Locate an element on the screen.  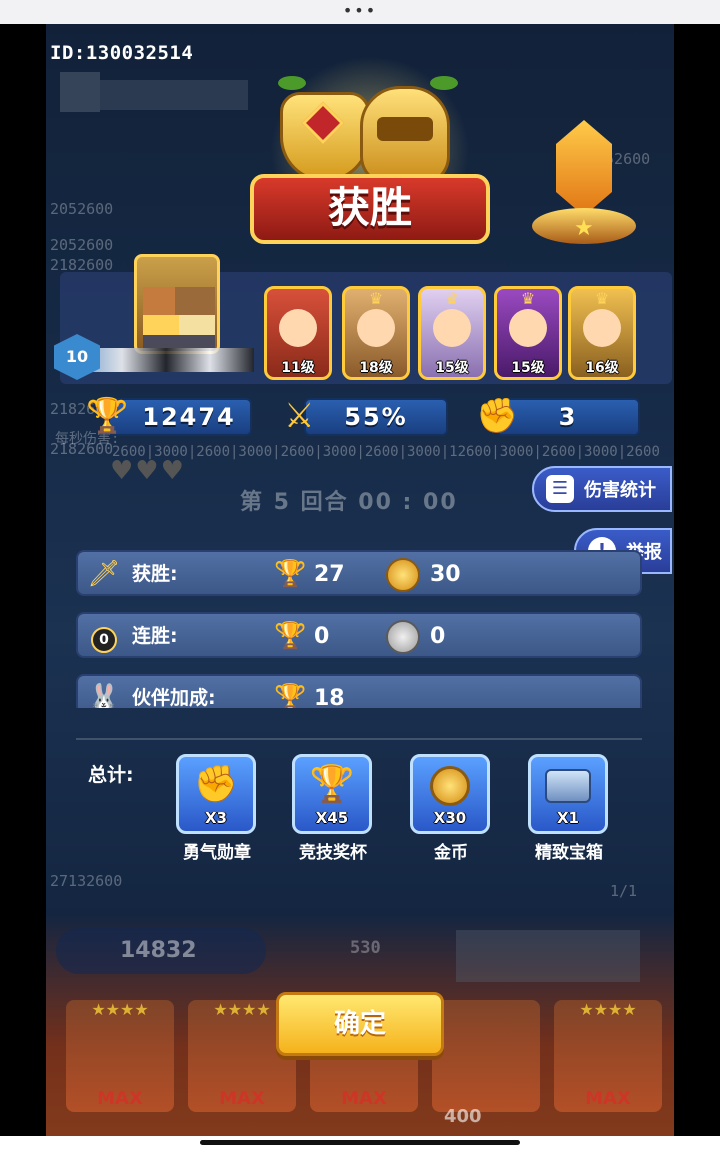
bg-cost: 400 is located at coordinates (463, 1116).